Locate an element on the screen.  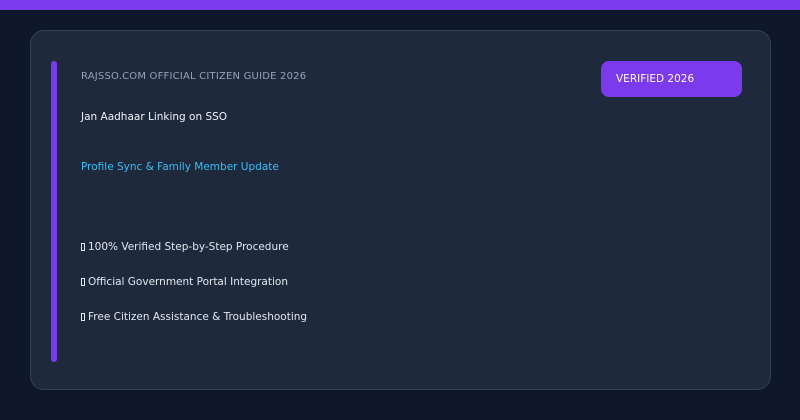
feature-item-verified: 100% Verified Step-by-Step Procedure is located at coordinates (185, 247).